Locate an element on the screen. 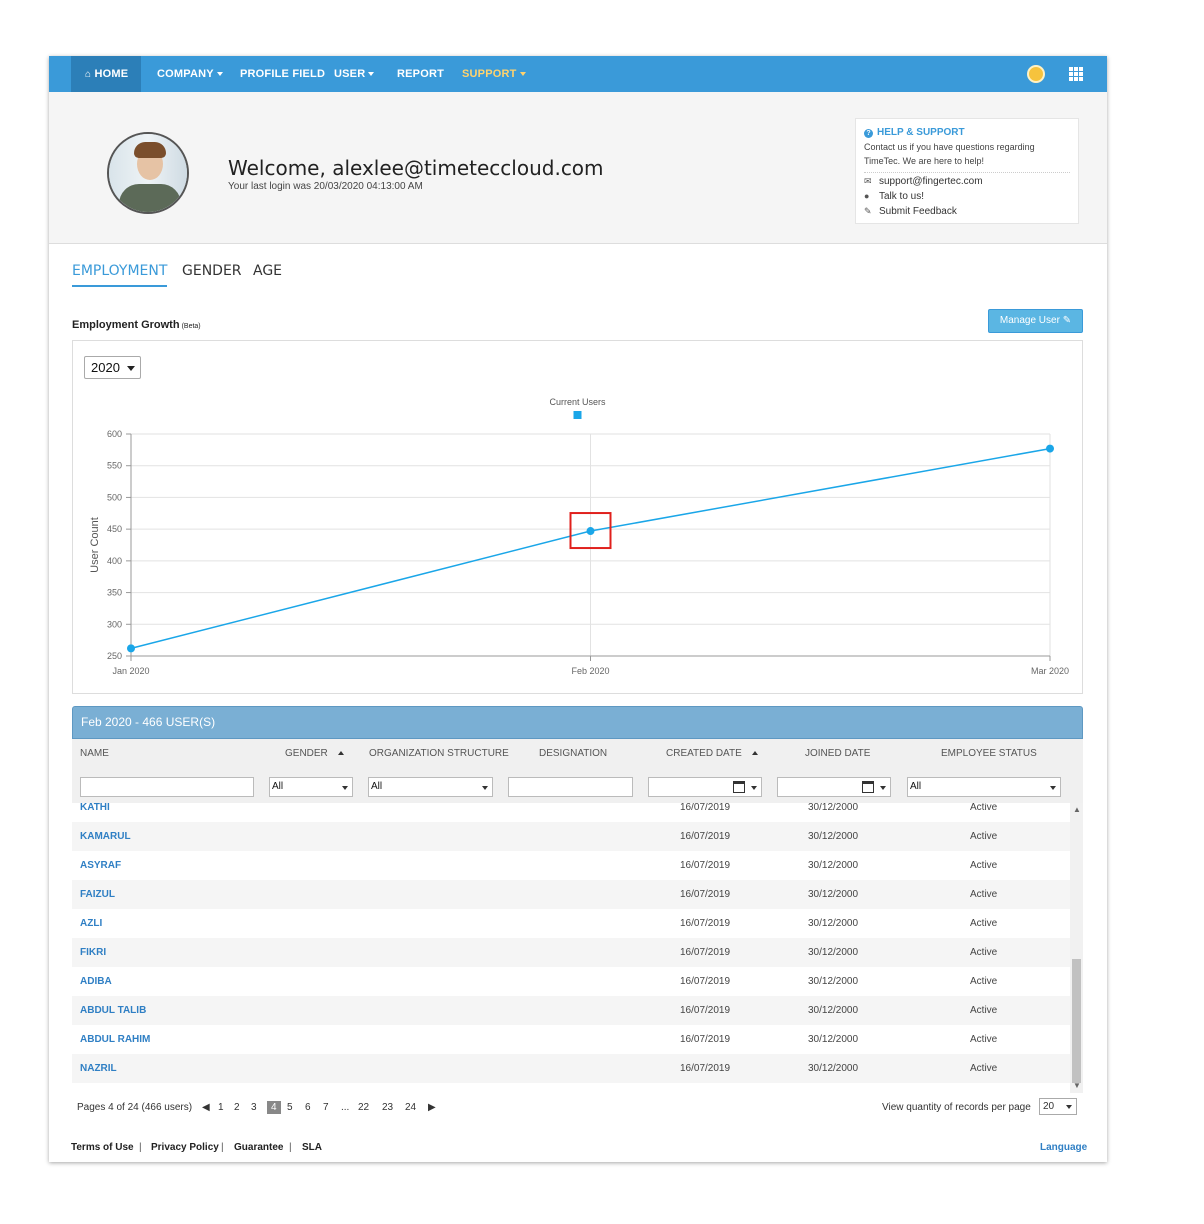 This screenshot has height=1224, width=1204. table-scrollbar: ▲ ▼ is located at coordinates (1076, 948).